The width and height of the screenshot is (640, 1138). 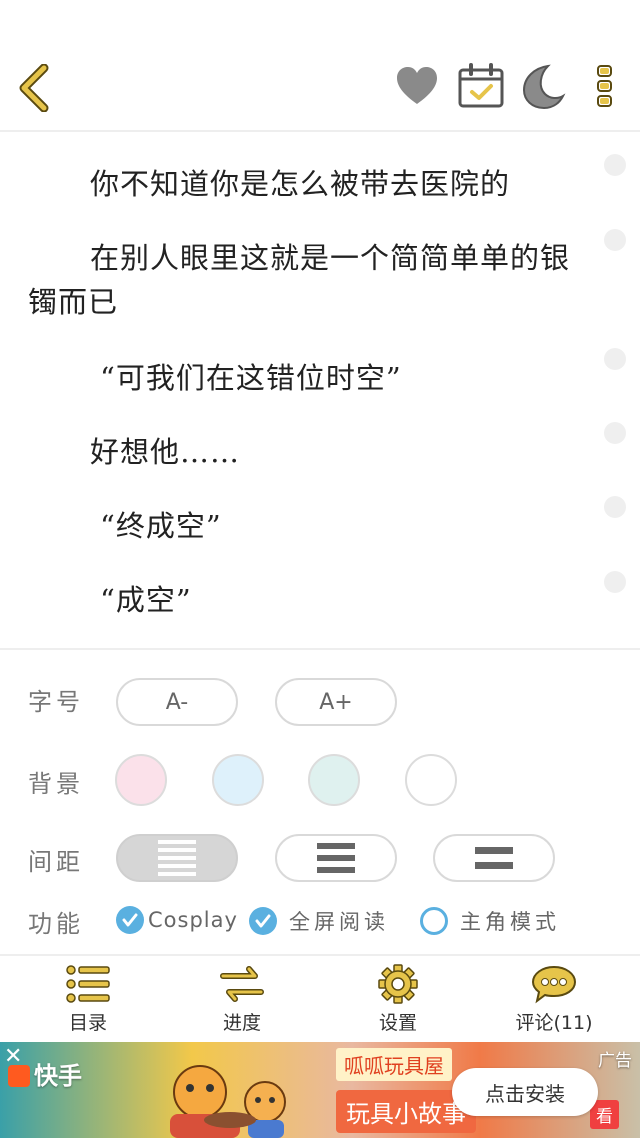 I want to click on favorite-button, so click(x=417, y=86).